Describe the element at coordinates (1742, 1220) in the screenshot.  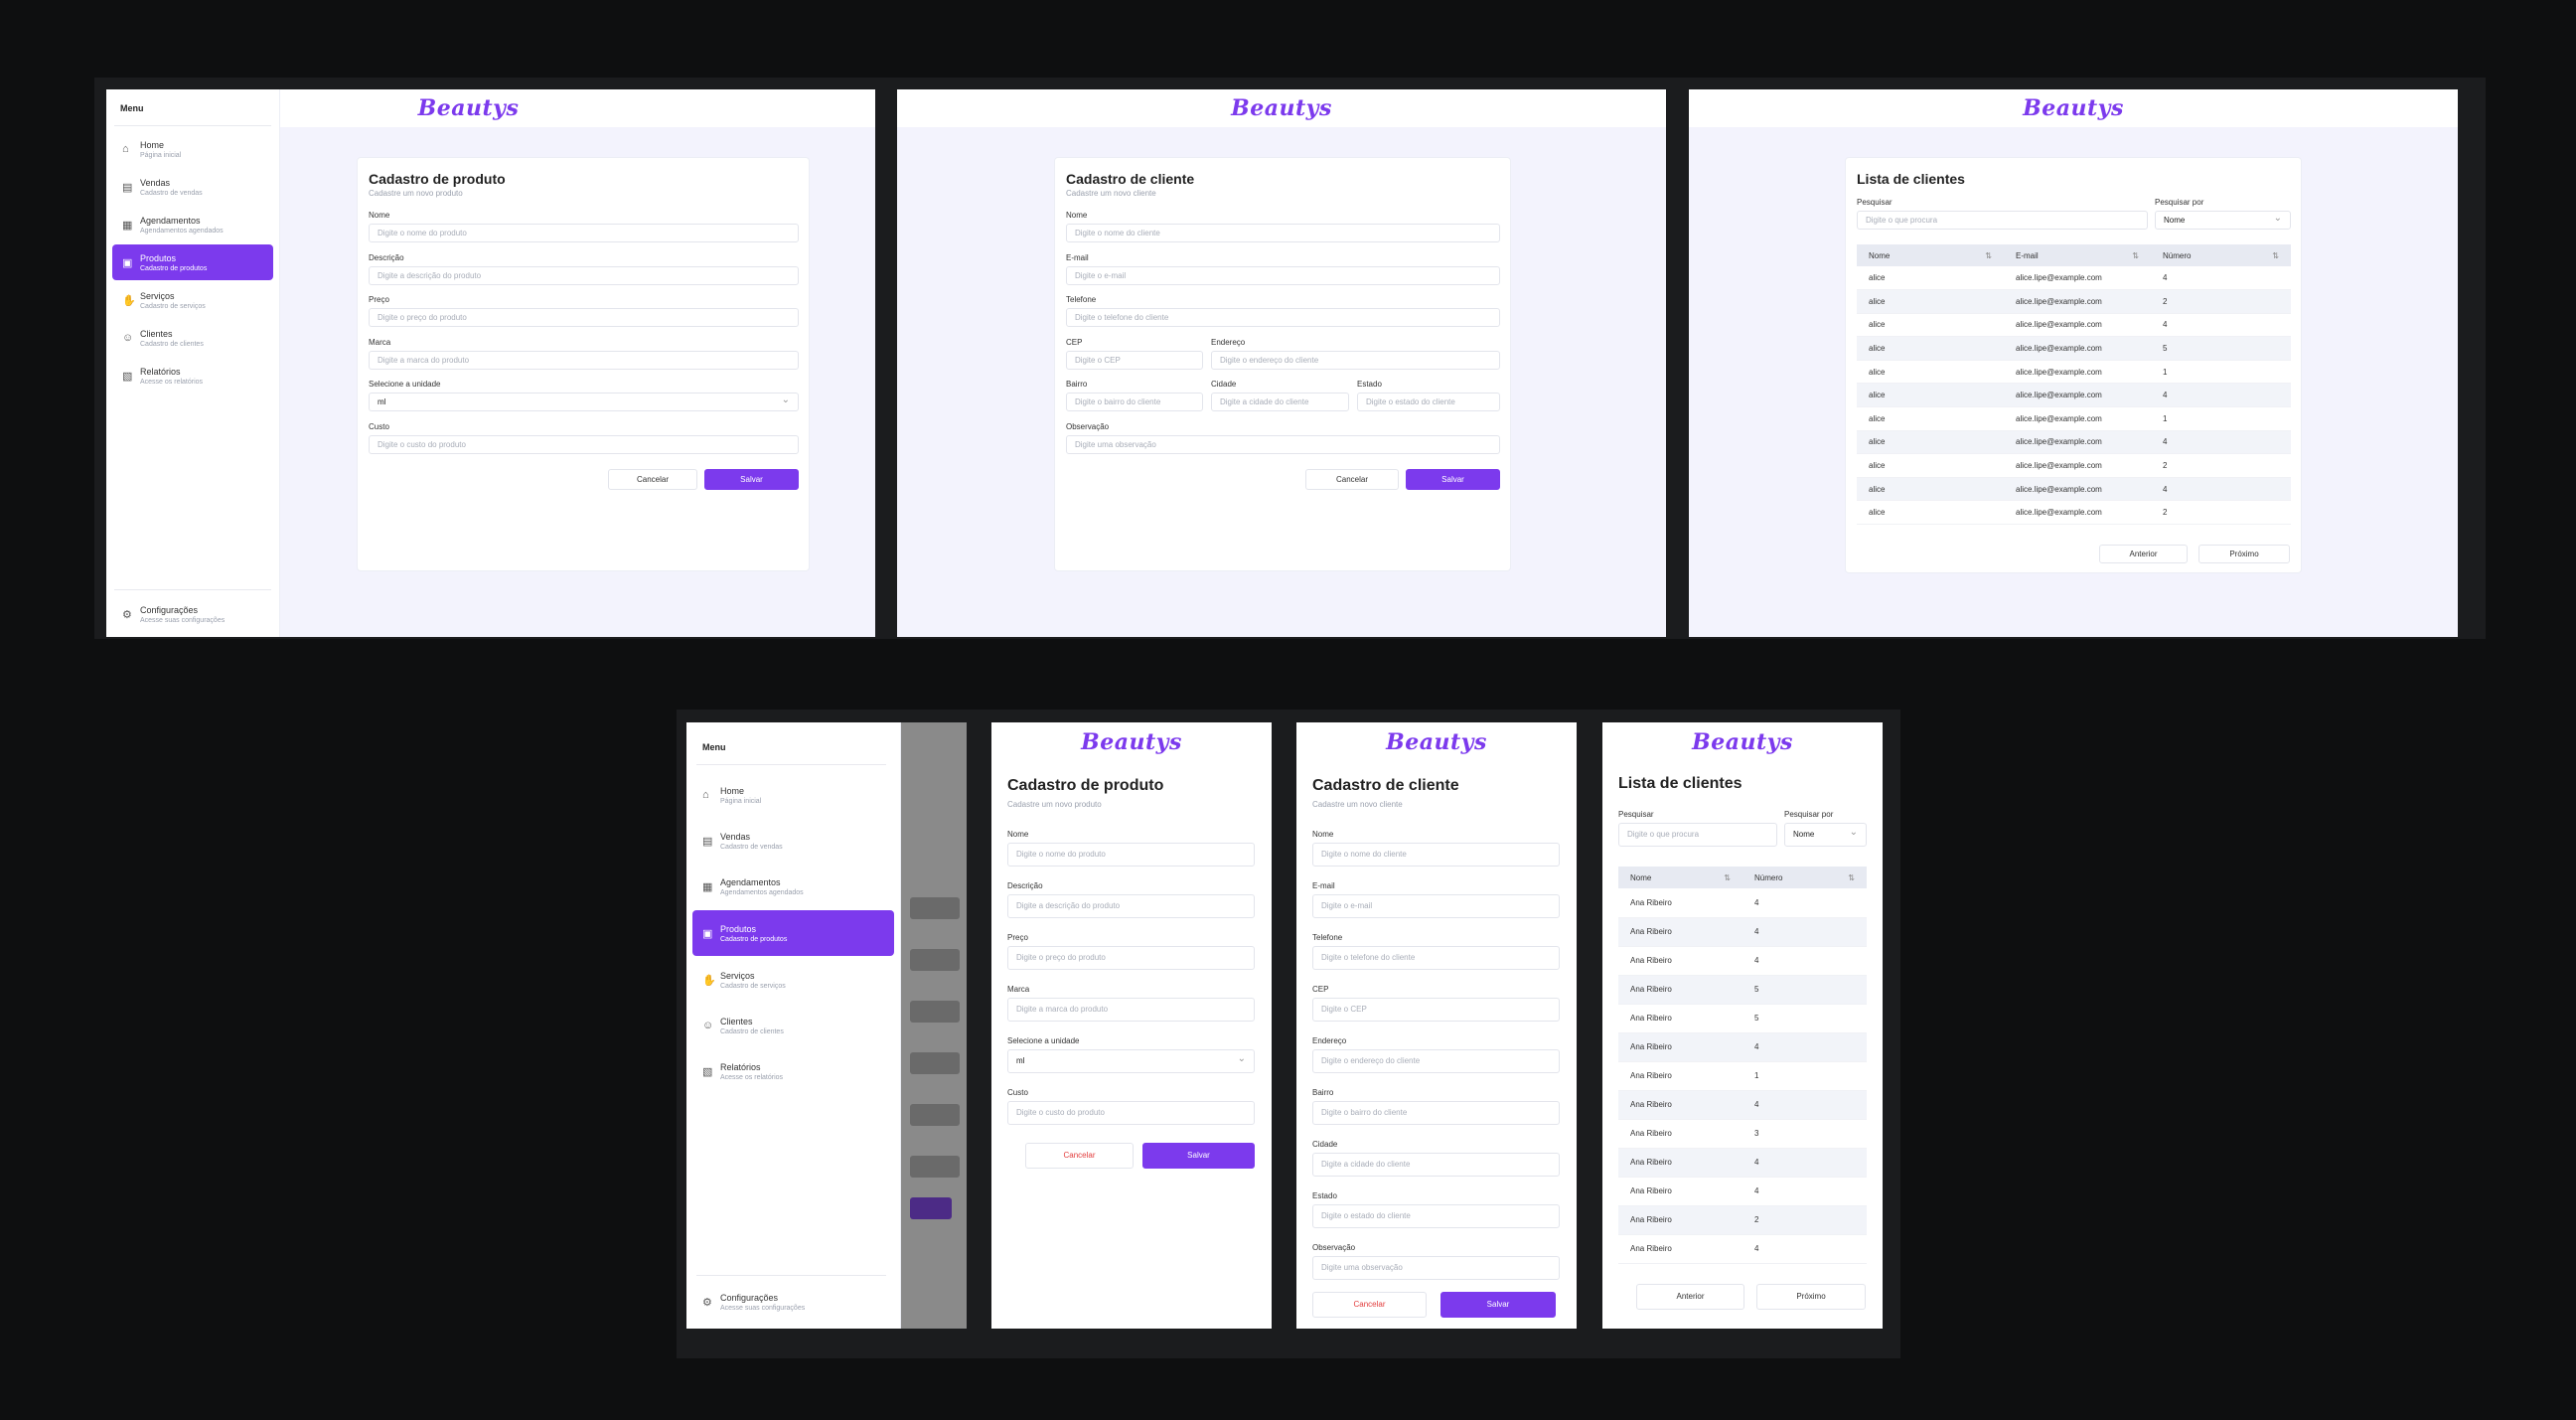
I see `table-row: Ana Ribeiro 2` at that location.